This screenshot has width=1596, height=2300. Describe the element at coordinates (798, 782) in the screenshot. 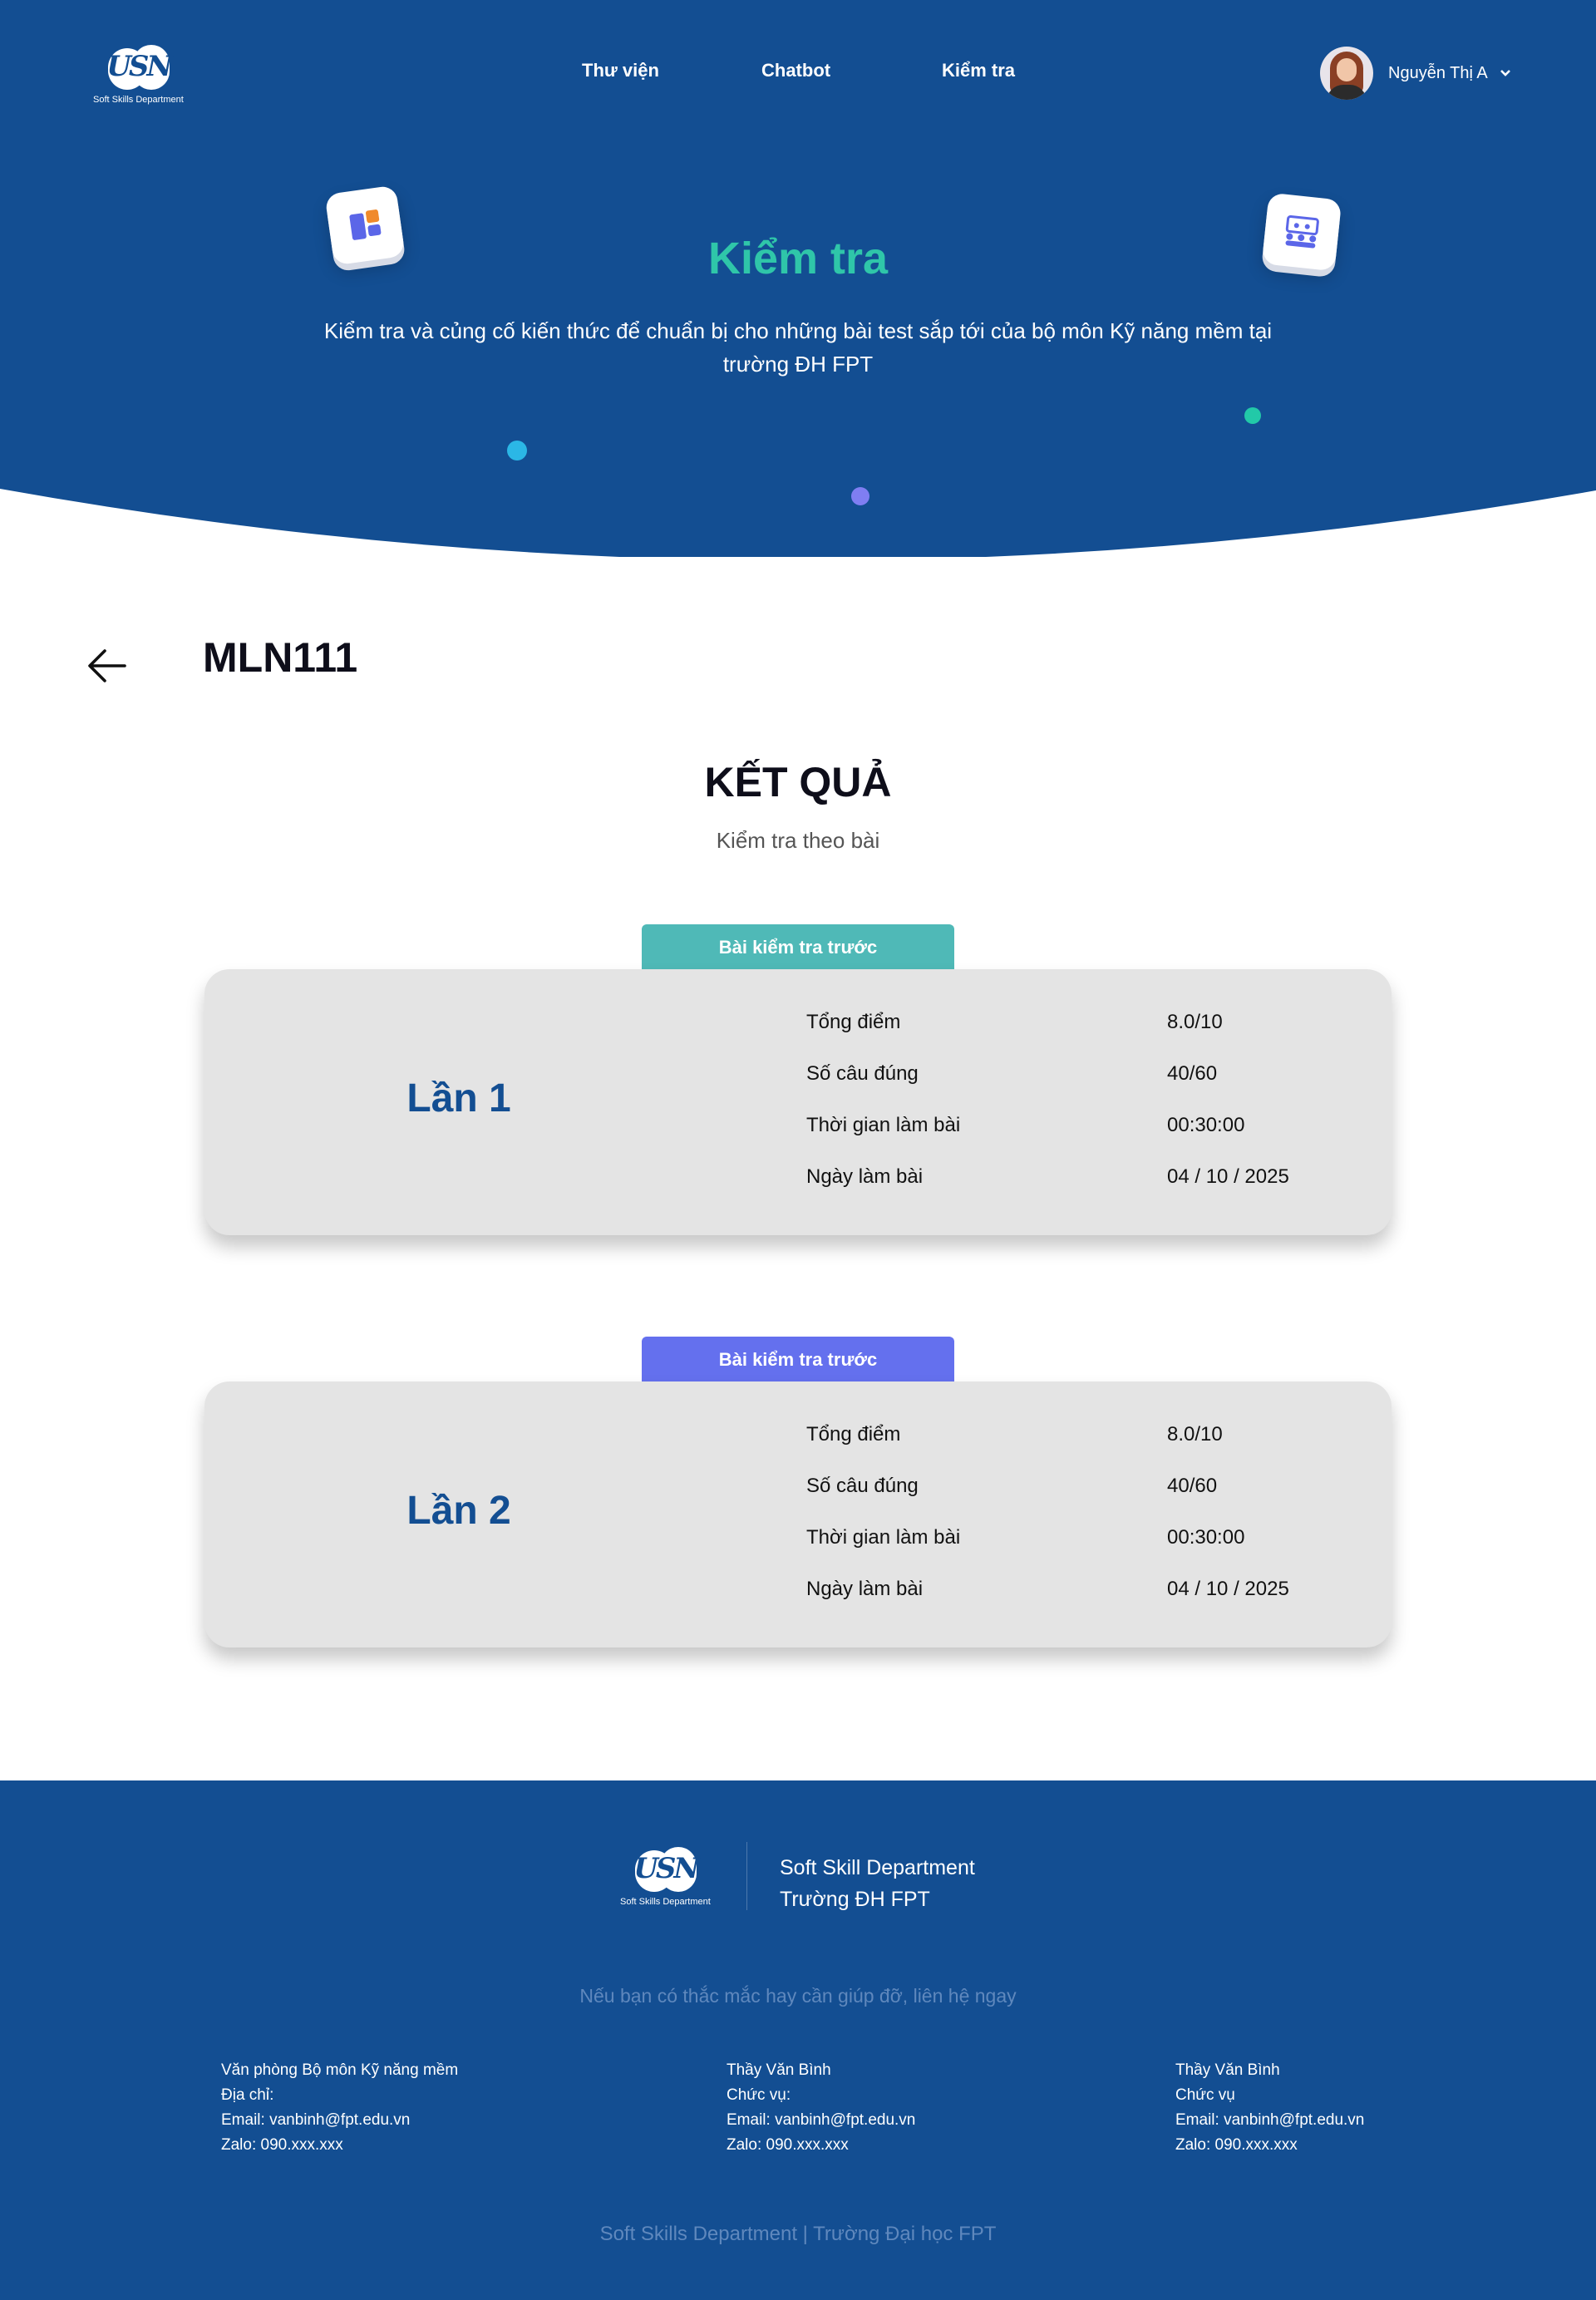

I see `result-title: KẾT QUẢ` at that location.